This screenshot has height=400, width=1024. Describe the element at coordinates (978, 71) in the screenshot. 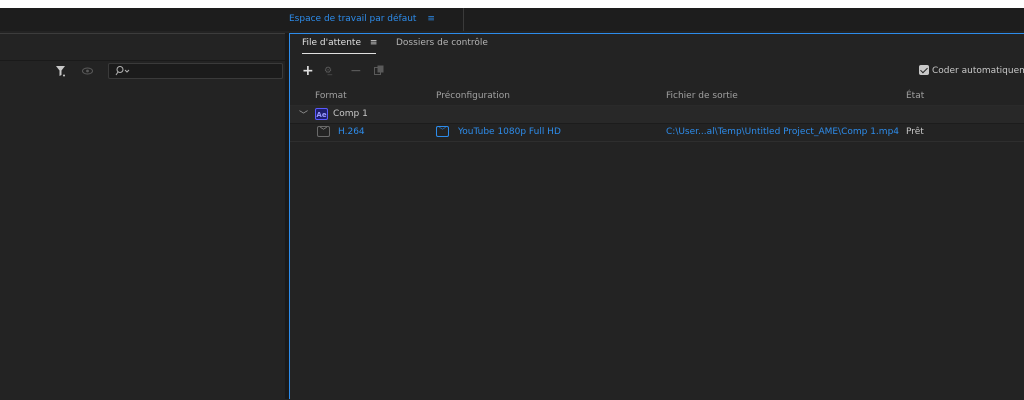

I see `auto-encode-label: Coder automatiquem` at that location.